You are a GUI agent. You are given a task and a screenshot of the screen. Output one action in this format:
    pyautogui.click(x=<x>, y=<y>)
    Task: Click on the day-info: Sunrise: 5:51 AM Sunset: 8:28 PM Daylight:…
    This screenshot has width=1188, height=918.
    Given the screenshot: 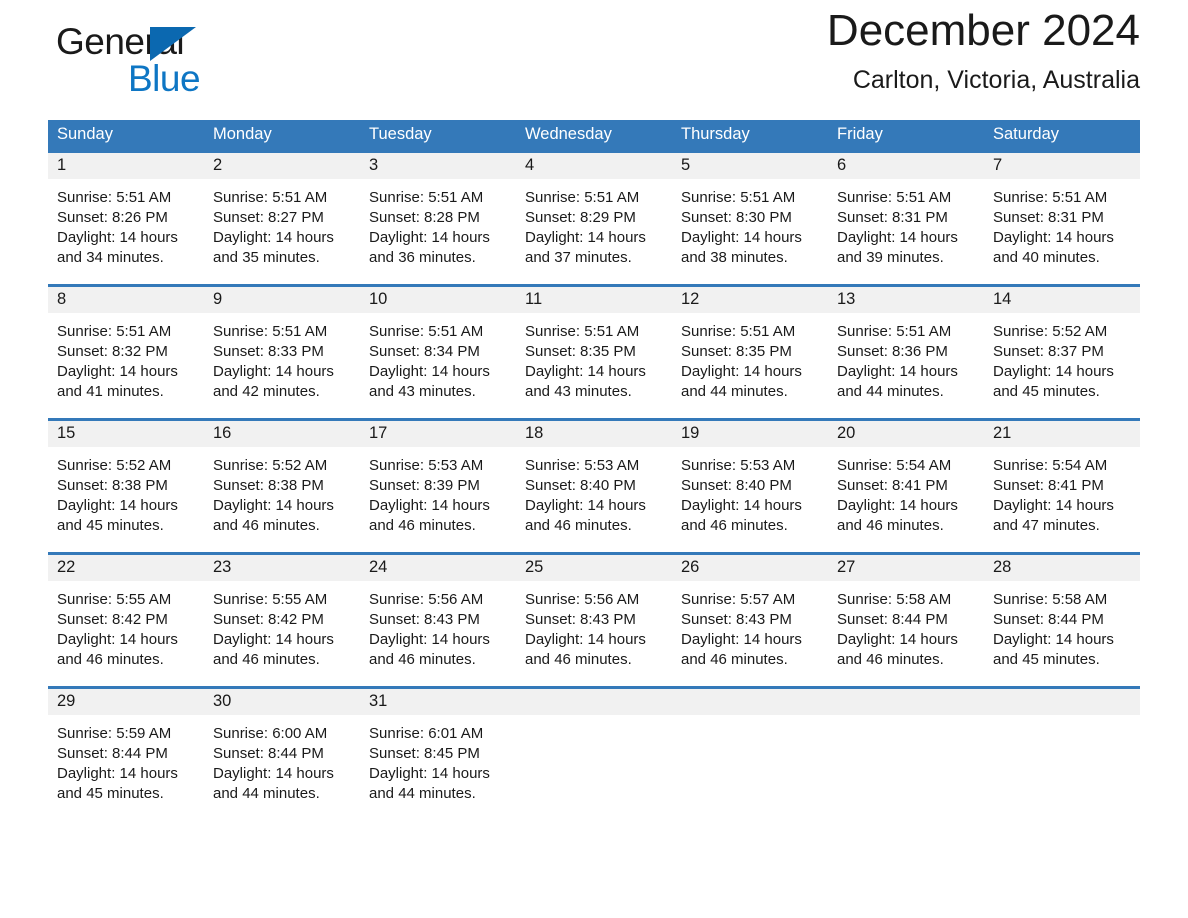 What is the action you would take?
    pyautogui.click(x=438, y=223)
    